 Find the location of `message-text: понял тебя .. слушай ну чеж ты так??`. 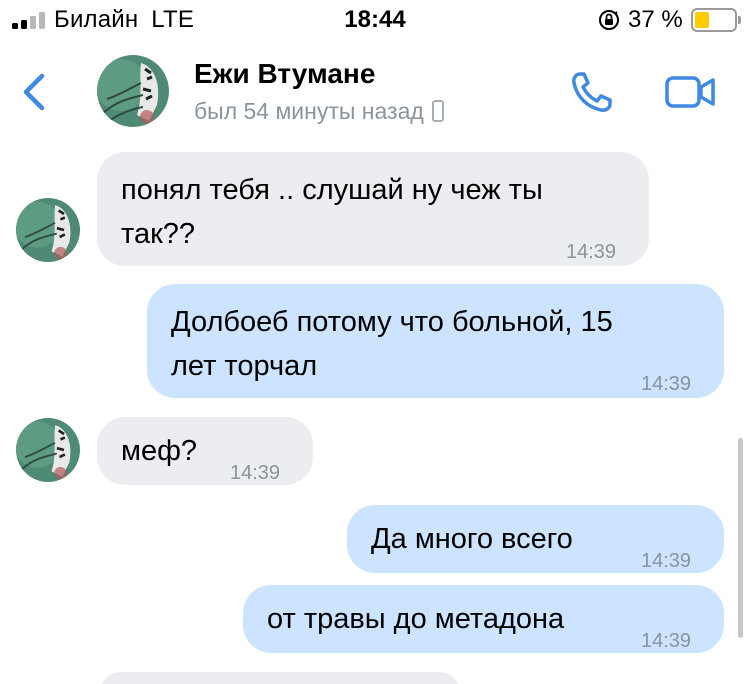

message-text: понял тебя .. слушай ну чеж ты так?? is located at coordinates (332, 212).